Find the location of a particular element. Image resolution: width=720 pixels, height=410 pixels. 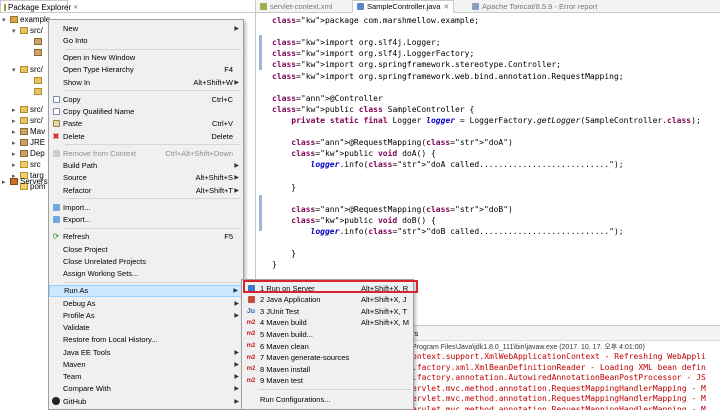

tree-item: ▸ JRE is located at coordinates (28, 142).